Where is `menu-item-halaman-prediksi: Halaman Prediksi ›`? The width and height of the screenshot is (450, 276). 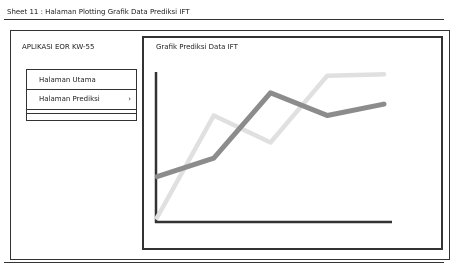 menu-item-halaman-prediksi: Halaman Prediksi › is located at coordinates (81, 99).